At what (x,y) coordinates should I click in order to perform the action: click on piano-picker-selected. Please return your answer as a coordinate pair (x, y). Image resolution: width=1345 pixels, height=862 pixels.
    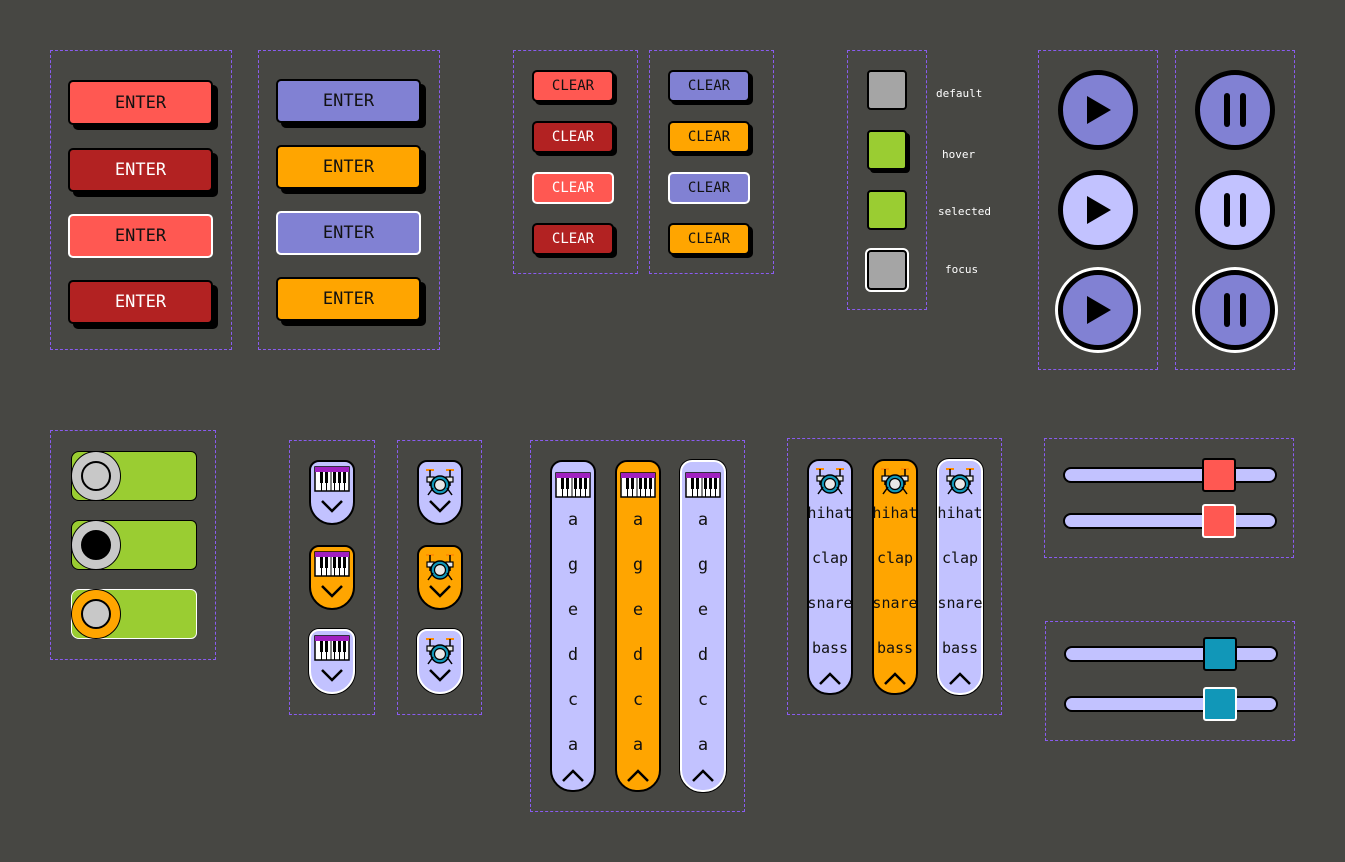
    Looking at the image, I should click on (332, 661).